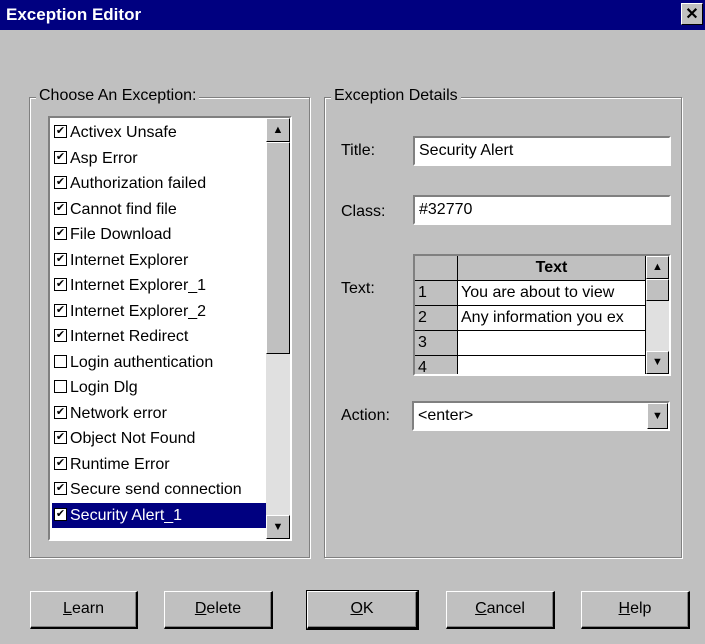 The height and width of the screenshot is (644, 705). I want to click on exception-item-label: Internet Redirect, so click(129, 336).